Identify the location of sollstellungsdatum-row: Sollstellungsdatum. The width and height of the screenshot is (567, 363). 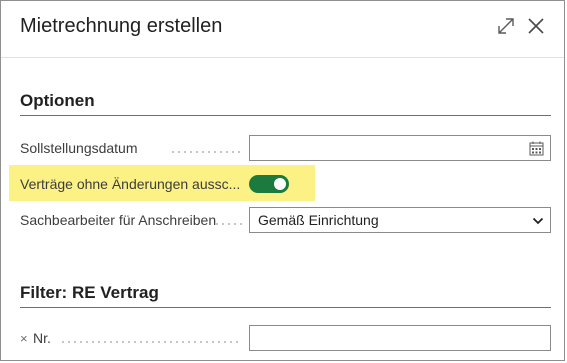
(285, 148).